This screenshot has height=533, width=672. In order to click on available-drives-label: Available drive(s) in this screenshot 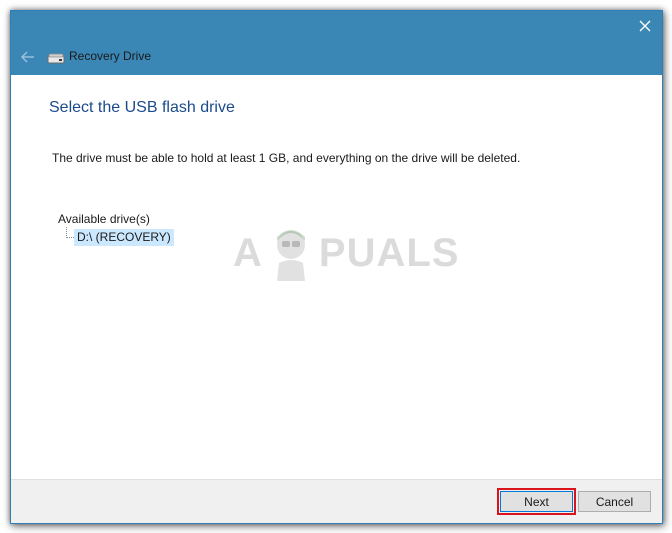, I will do `click(104, 219)`.